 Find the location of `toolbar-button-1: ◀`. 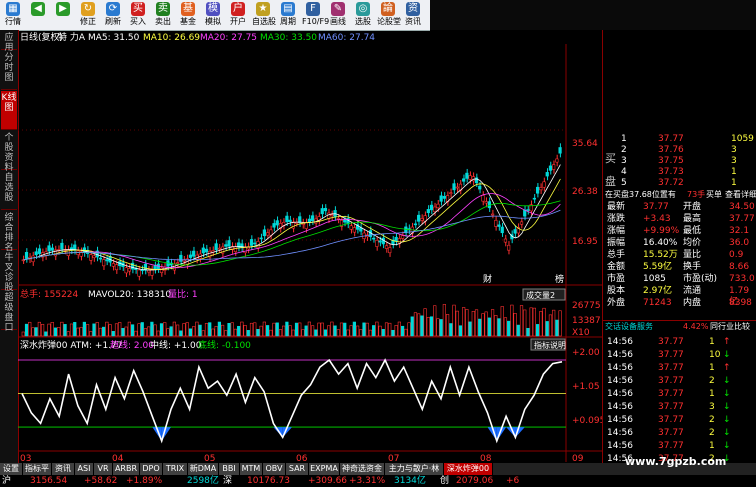

toolbar-button-1: ◀ is located at coordinates (38, 15).